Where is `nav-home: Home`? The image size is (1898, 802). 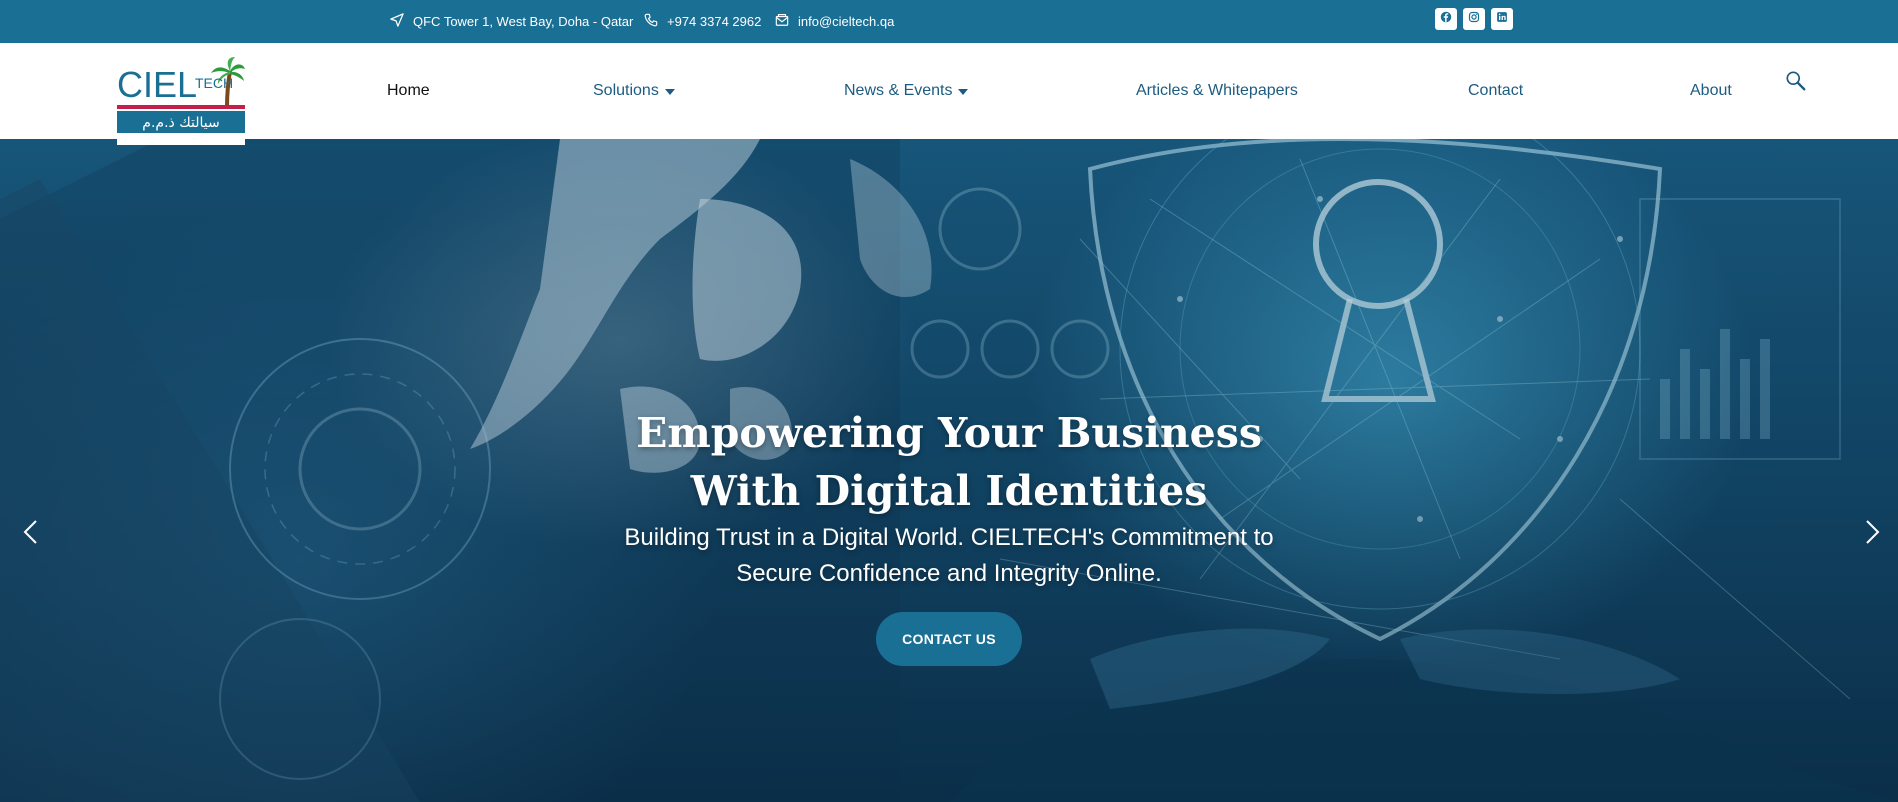
nav-home: Home is located at coordinates (408, 91).